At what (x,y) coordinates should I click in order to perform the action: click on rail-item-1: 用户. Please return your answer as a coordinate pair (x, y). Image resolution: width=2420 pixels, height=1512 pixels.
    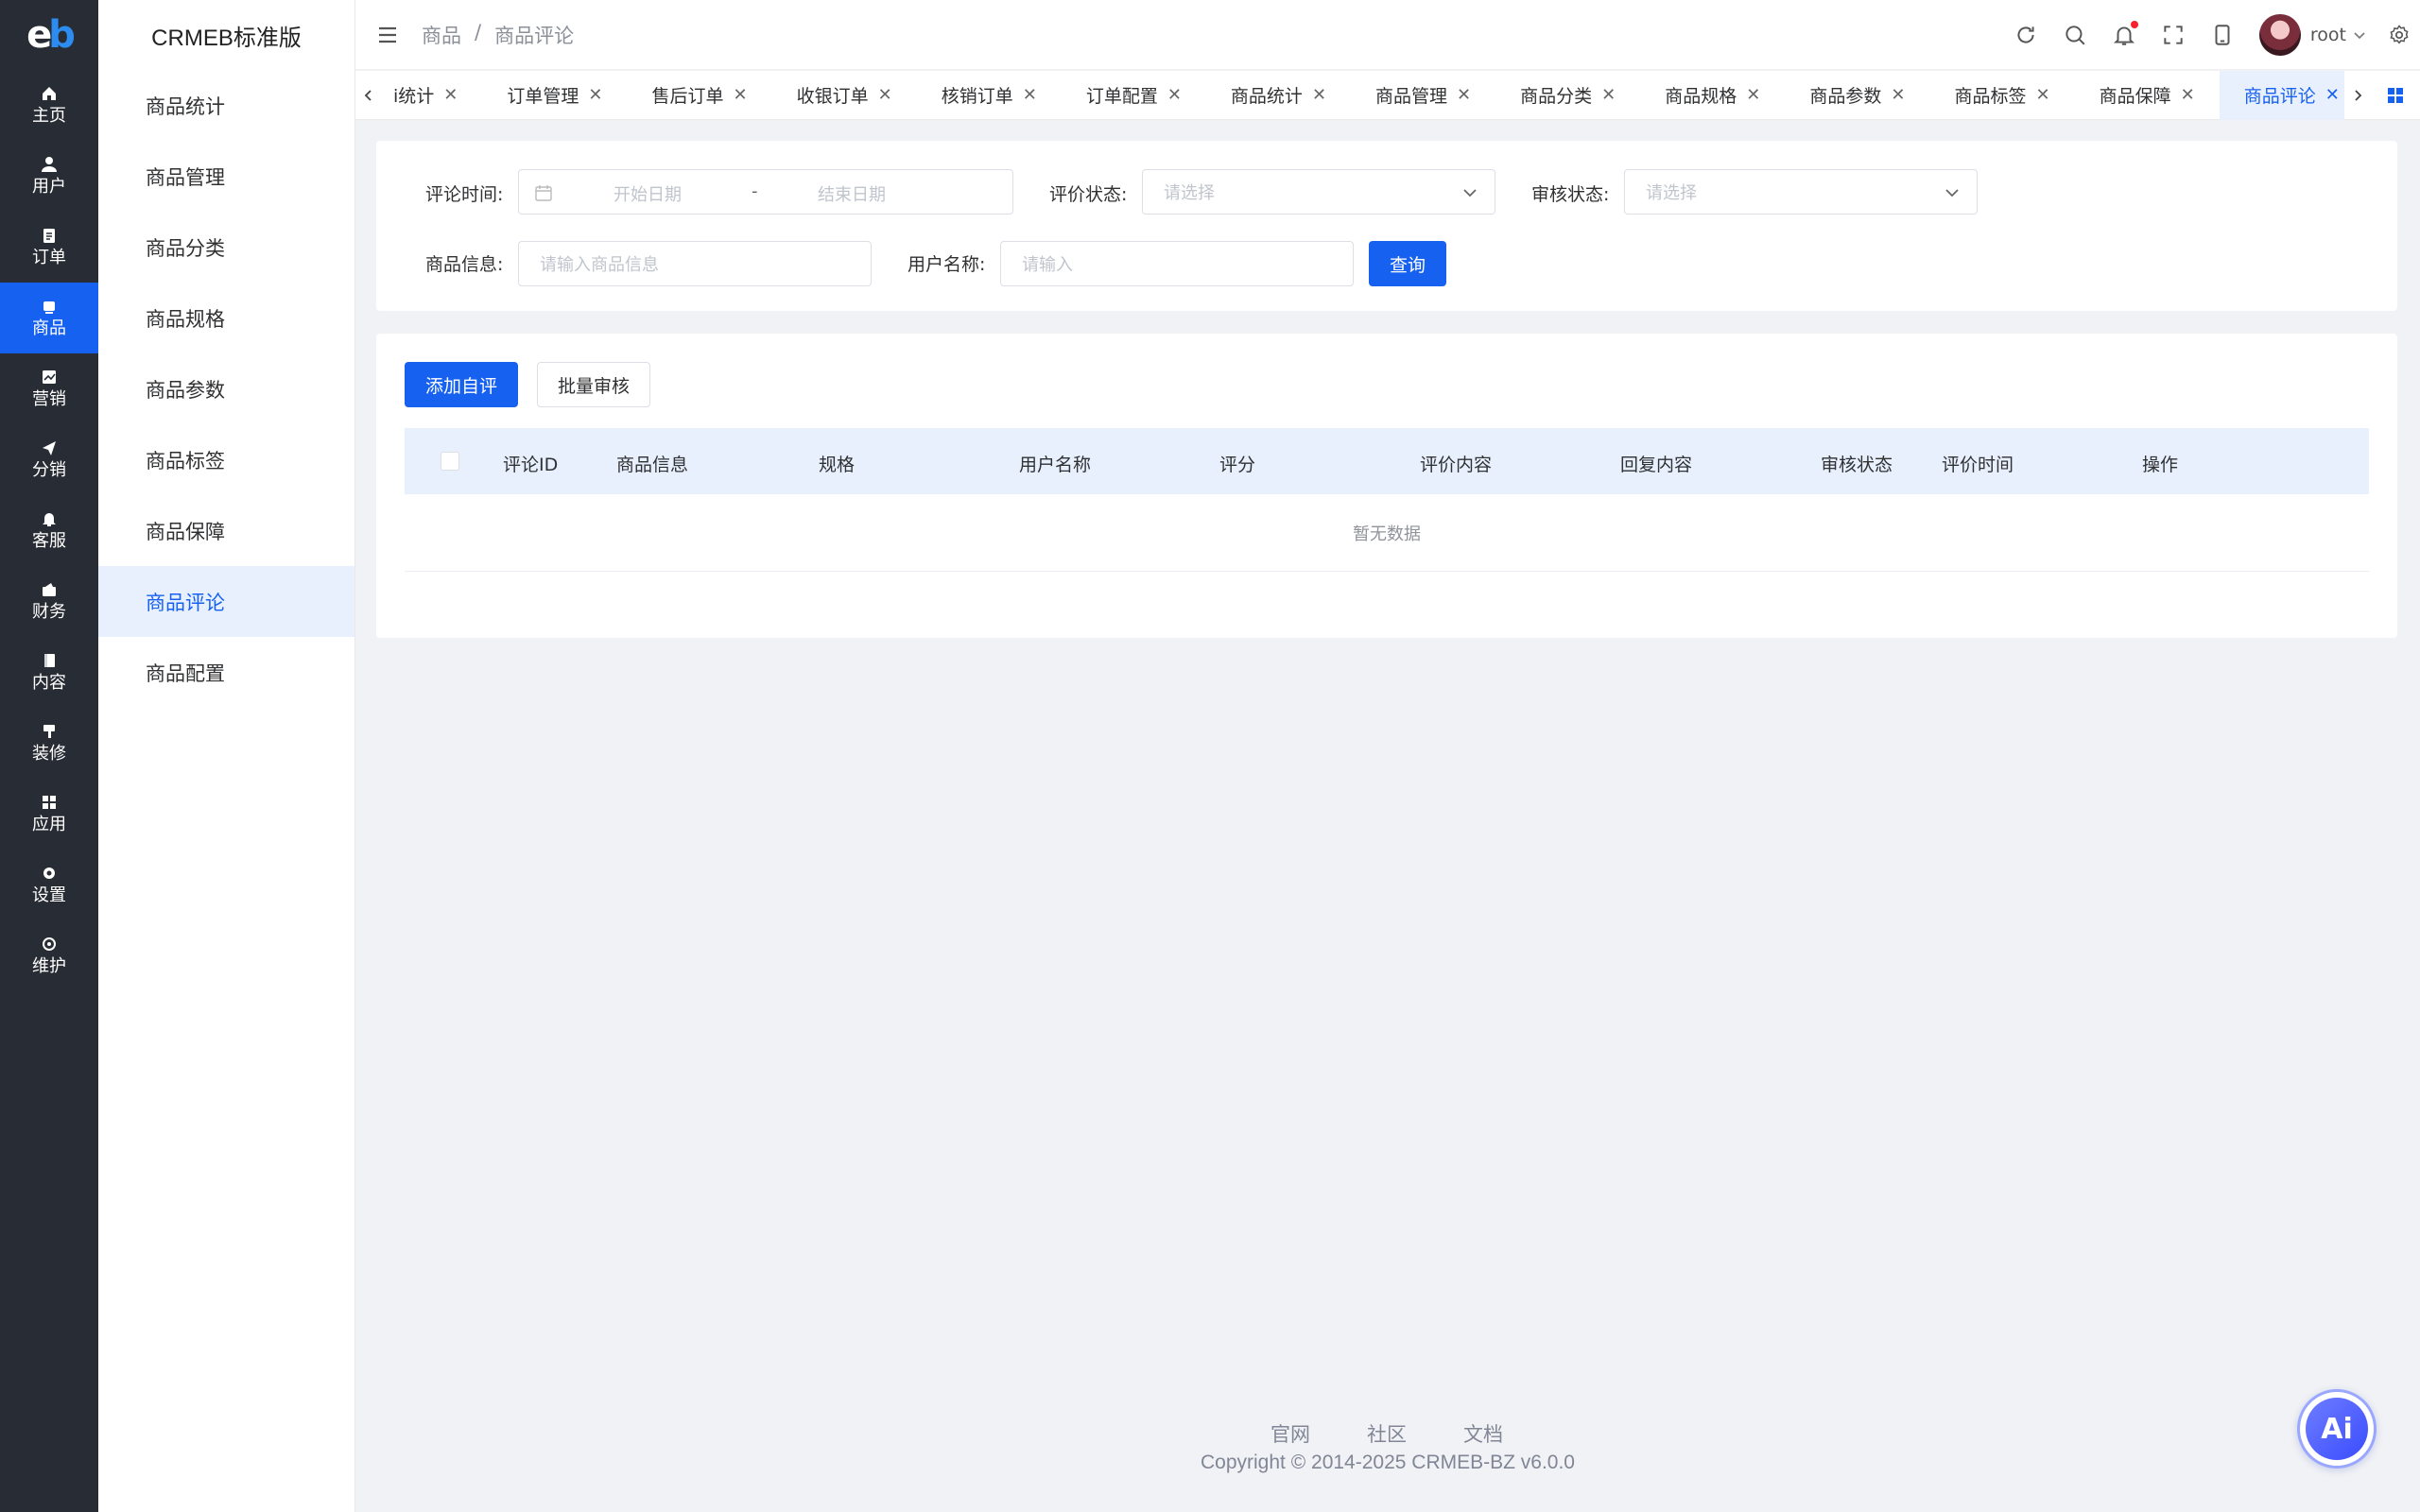
    Looking at the image, I should click on (49, 176).